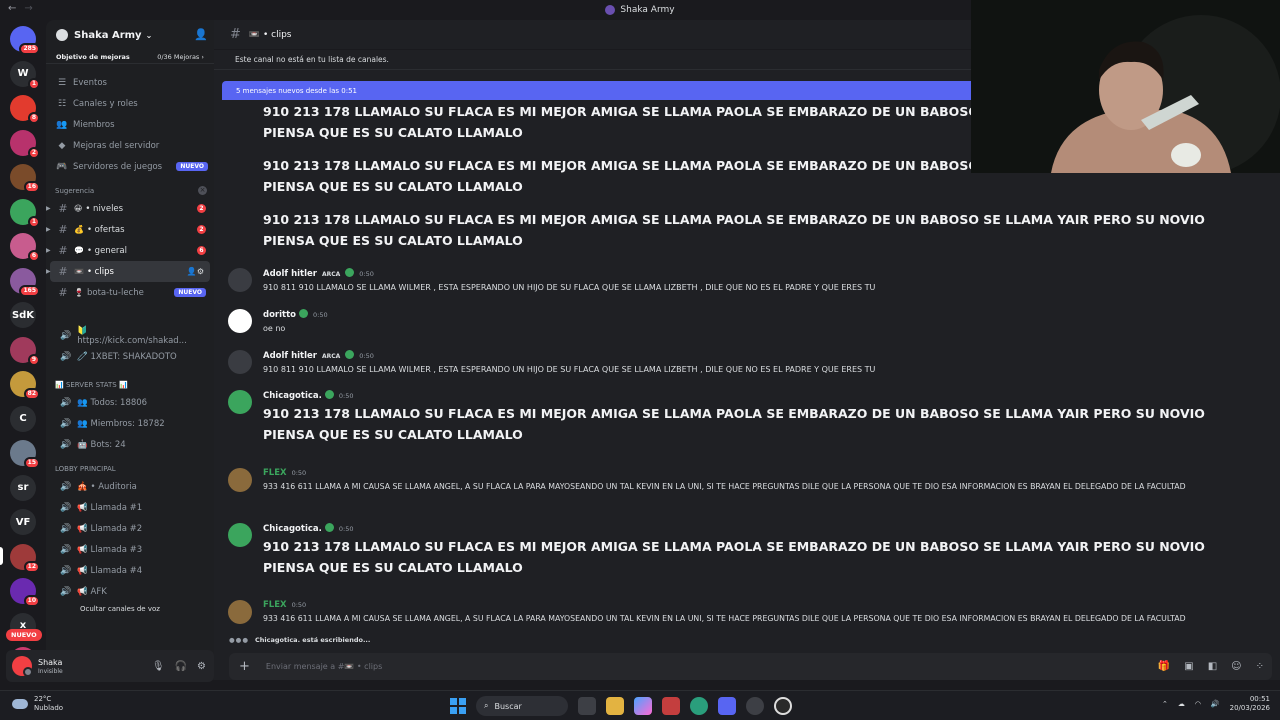 Image resolution: width=1280 pixels, height=720 pixels. Describe the element at coordinates (130, 57) in the screenshot. I see `boost-goal: Objetivo de mejoras 0/36 Mejoras ›` at that location.